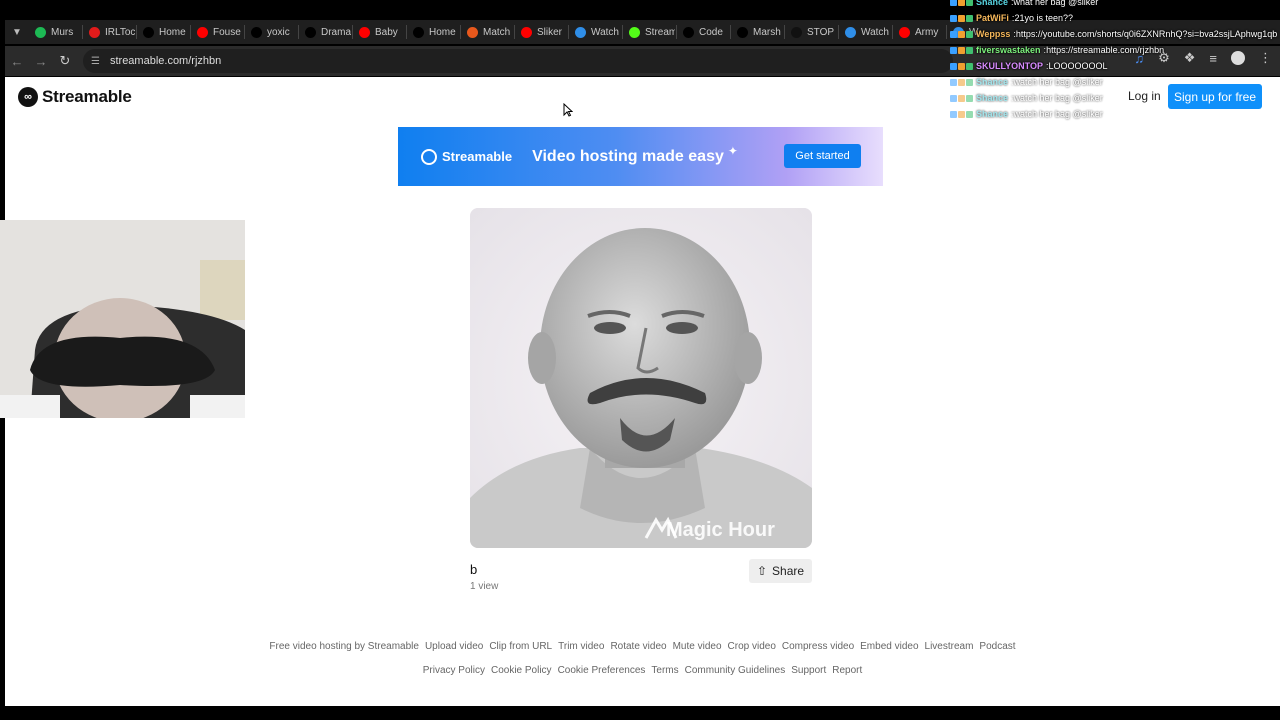  I want to click on footer-link: Support, so click(808, 670).